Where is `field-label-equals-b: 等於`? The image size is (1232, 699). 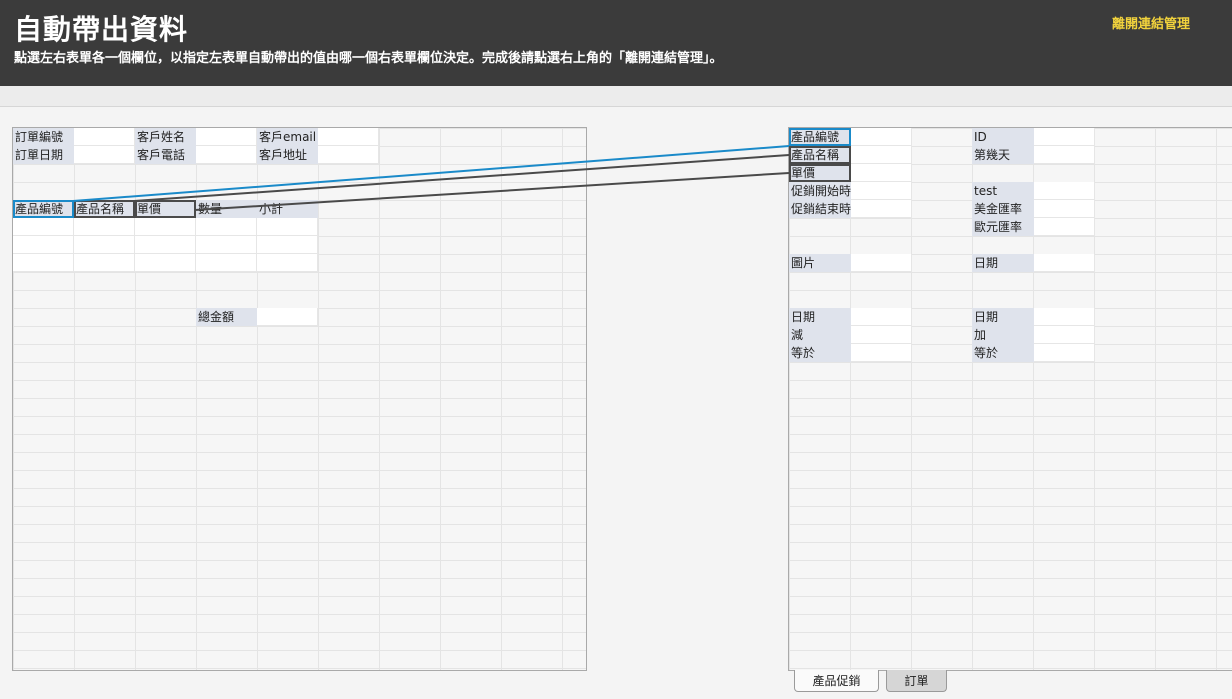 field-label-equals-b: 等於 is located at coordinates (1003, 353).